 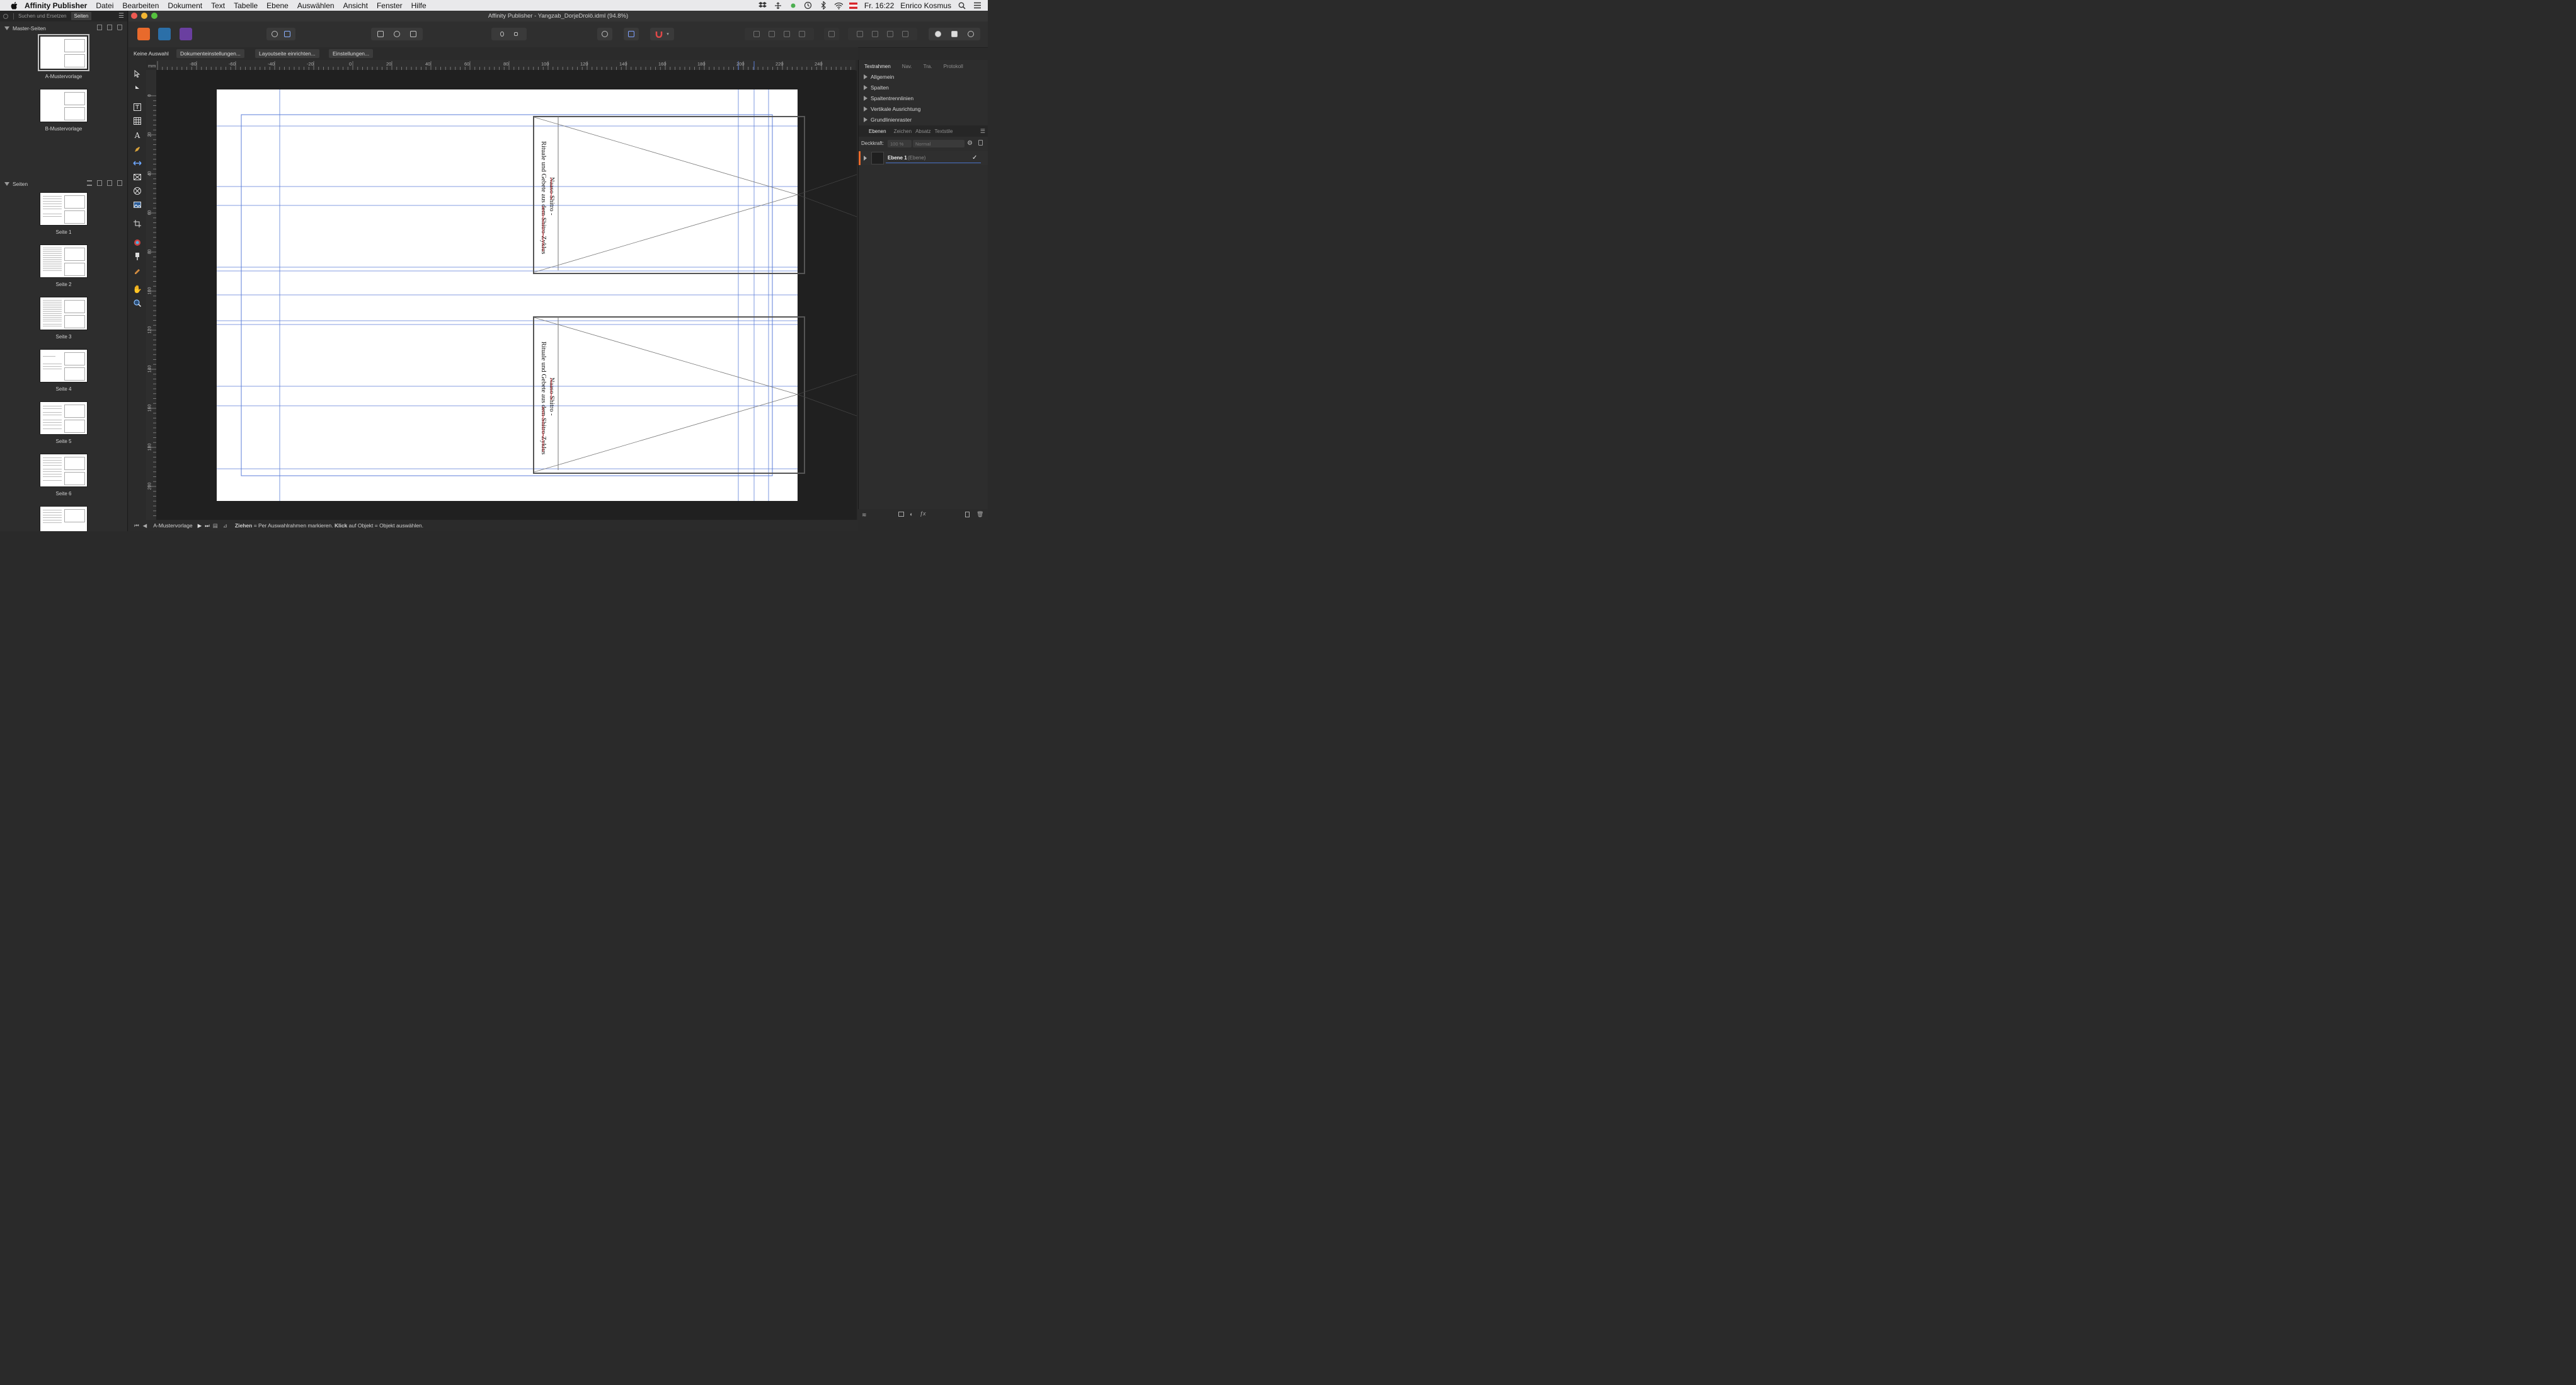 What do you see at coordinates (944, 131) in the screenshot?
I see `tab-textstile: Textstile` at bounding box center [944, 131].